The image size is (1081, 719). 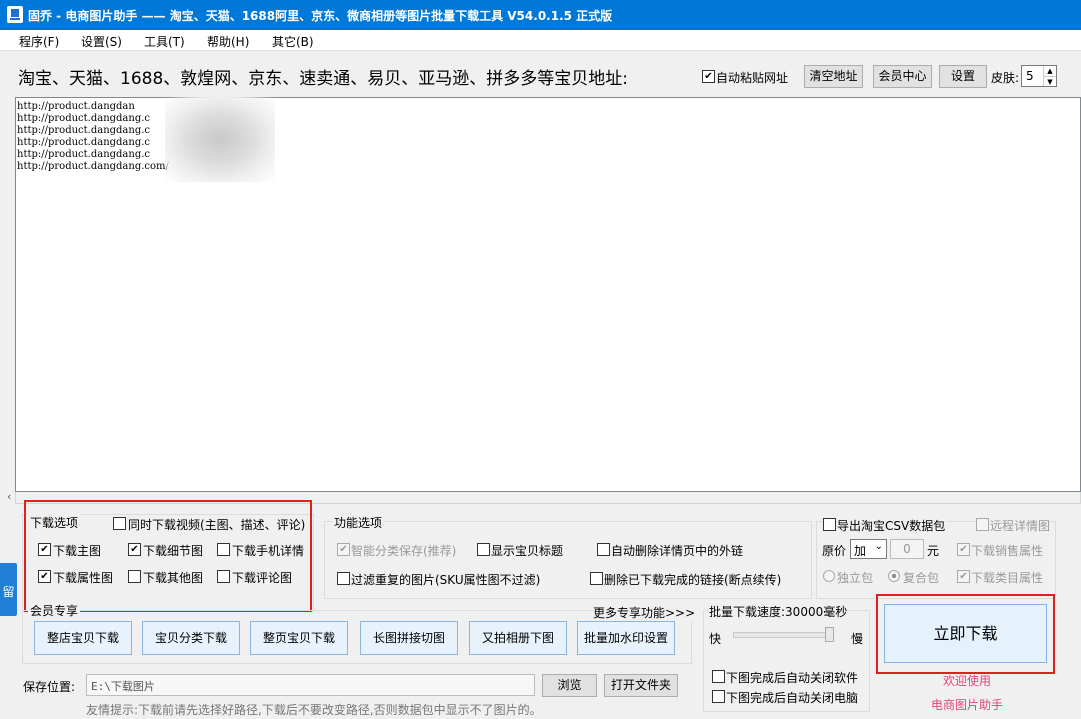 What do you see at coordinates (715, 639) in the screenshot?
I see `speed-fast-label: 快` at bounding box center [715, 639].